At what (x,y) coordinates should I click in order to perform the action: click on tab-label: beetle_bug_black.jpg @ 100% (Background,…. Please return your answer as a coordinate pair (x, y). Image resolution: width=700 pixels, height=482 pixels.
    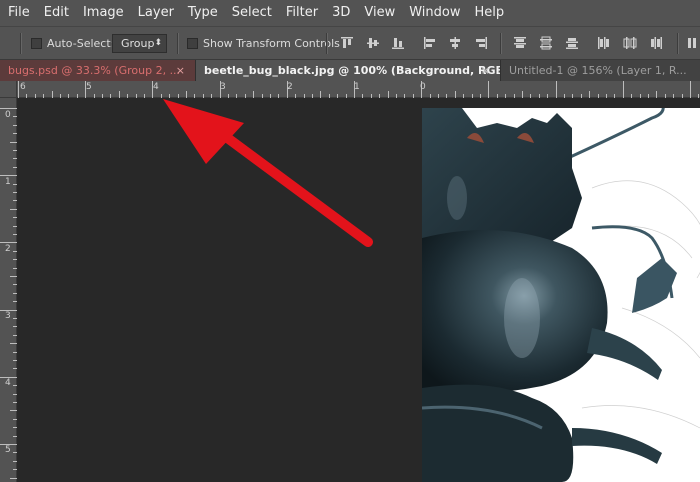
    Looking at the image, I should click on (352, 70).